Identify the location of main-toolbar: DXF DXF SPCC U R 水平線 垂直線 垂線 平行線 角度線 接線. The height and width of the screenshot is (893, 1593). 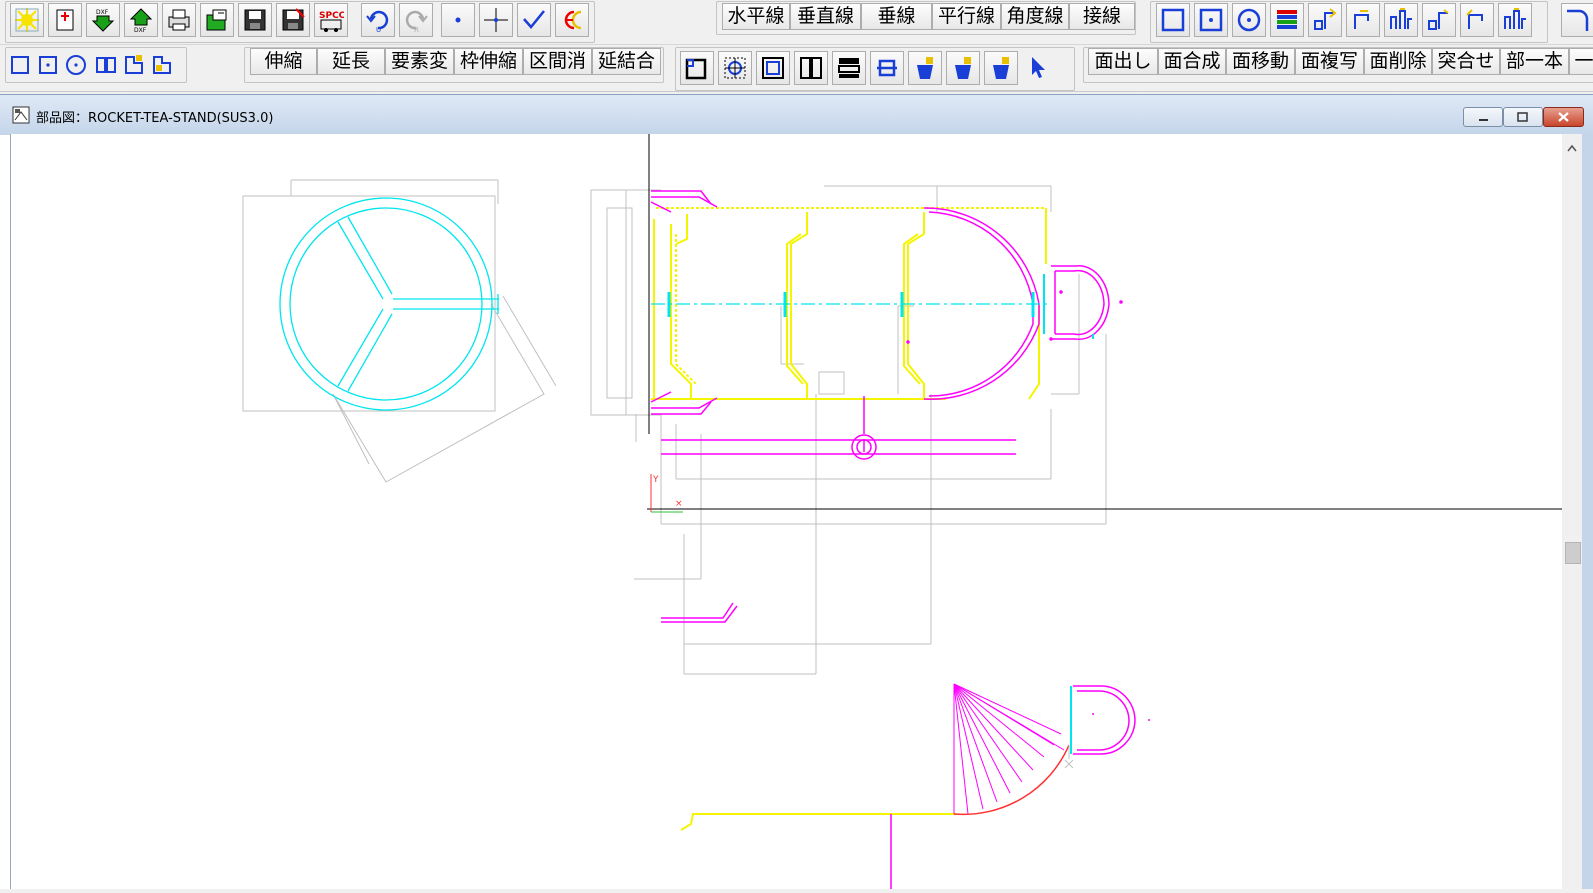
(796, 22).